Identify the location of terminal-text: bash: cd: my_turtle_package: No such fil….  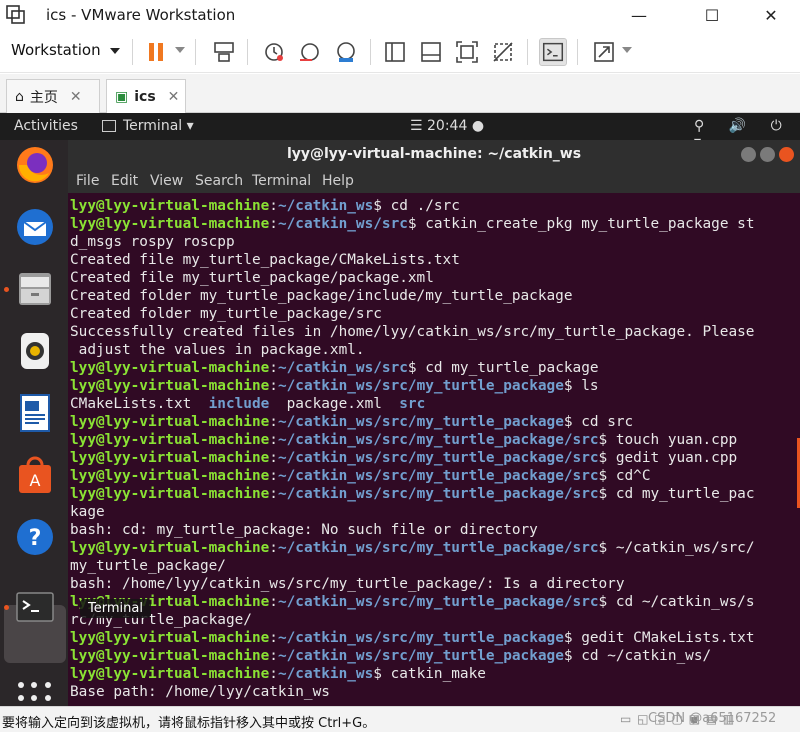
(304, 530).